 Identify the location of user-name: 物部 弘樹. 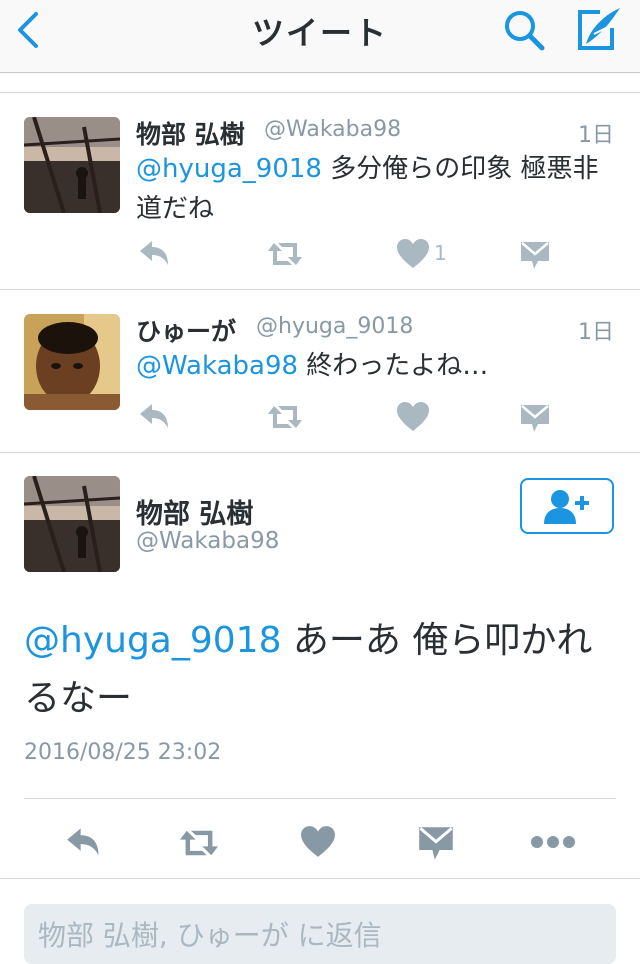
(190, 133).